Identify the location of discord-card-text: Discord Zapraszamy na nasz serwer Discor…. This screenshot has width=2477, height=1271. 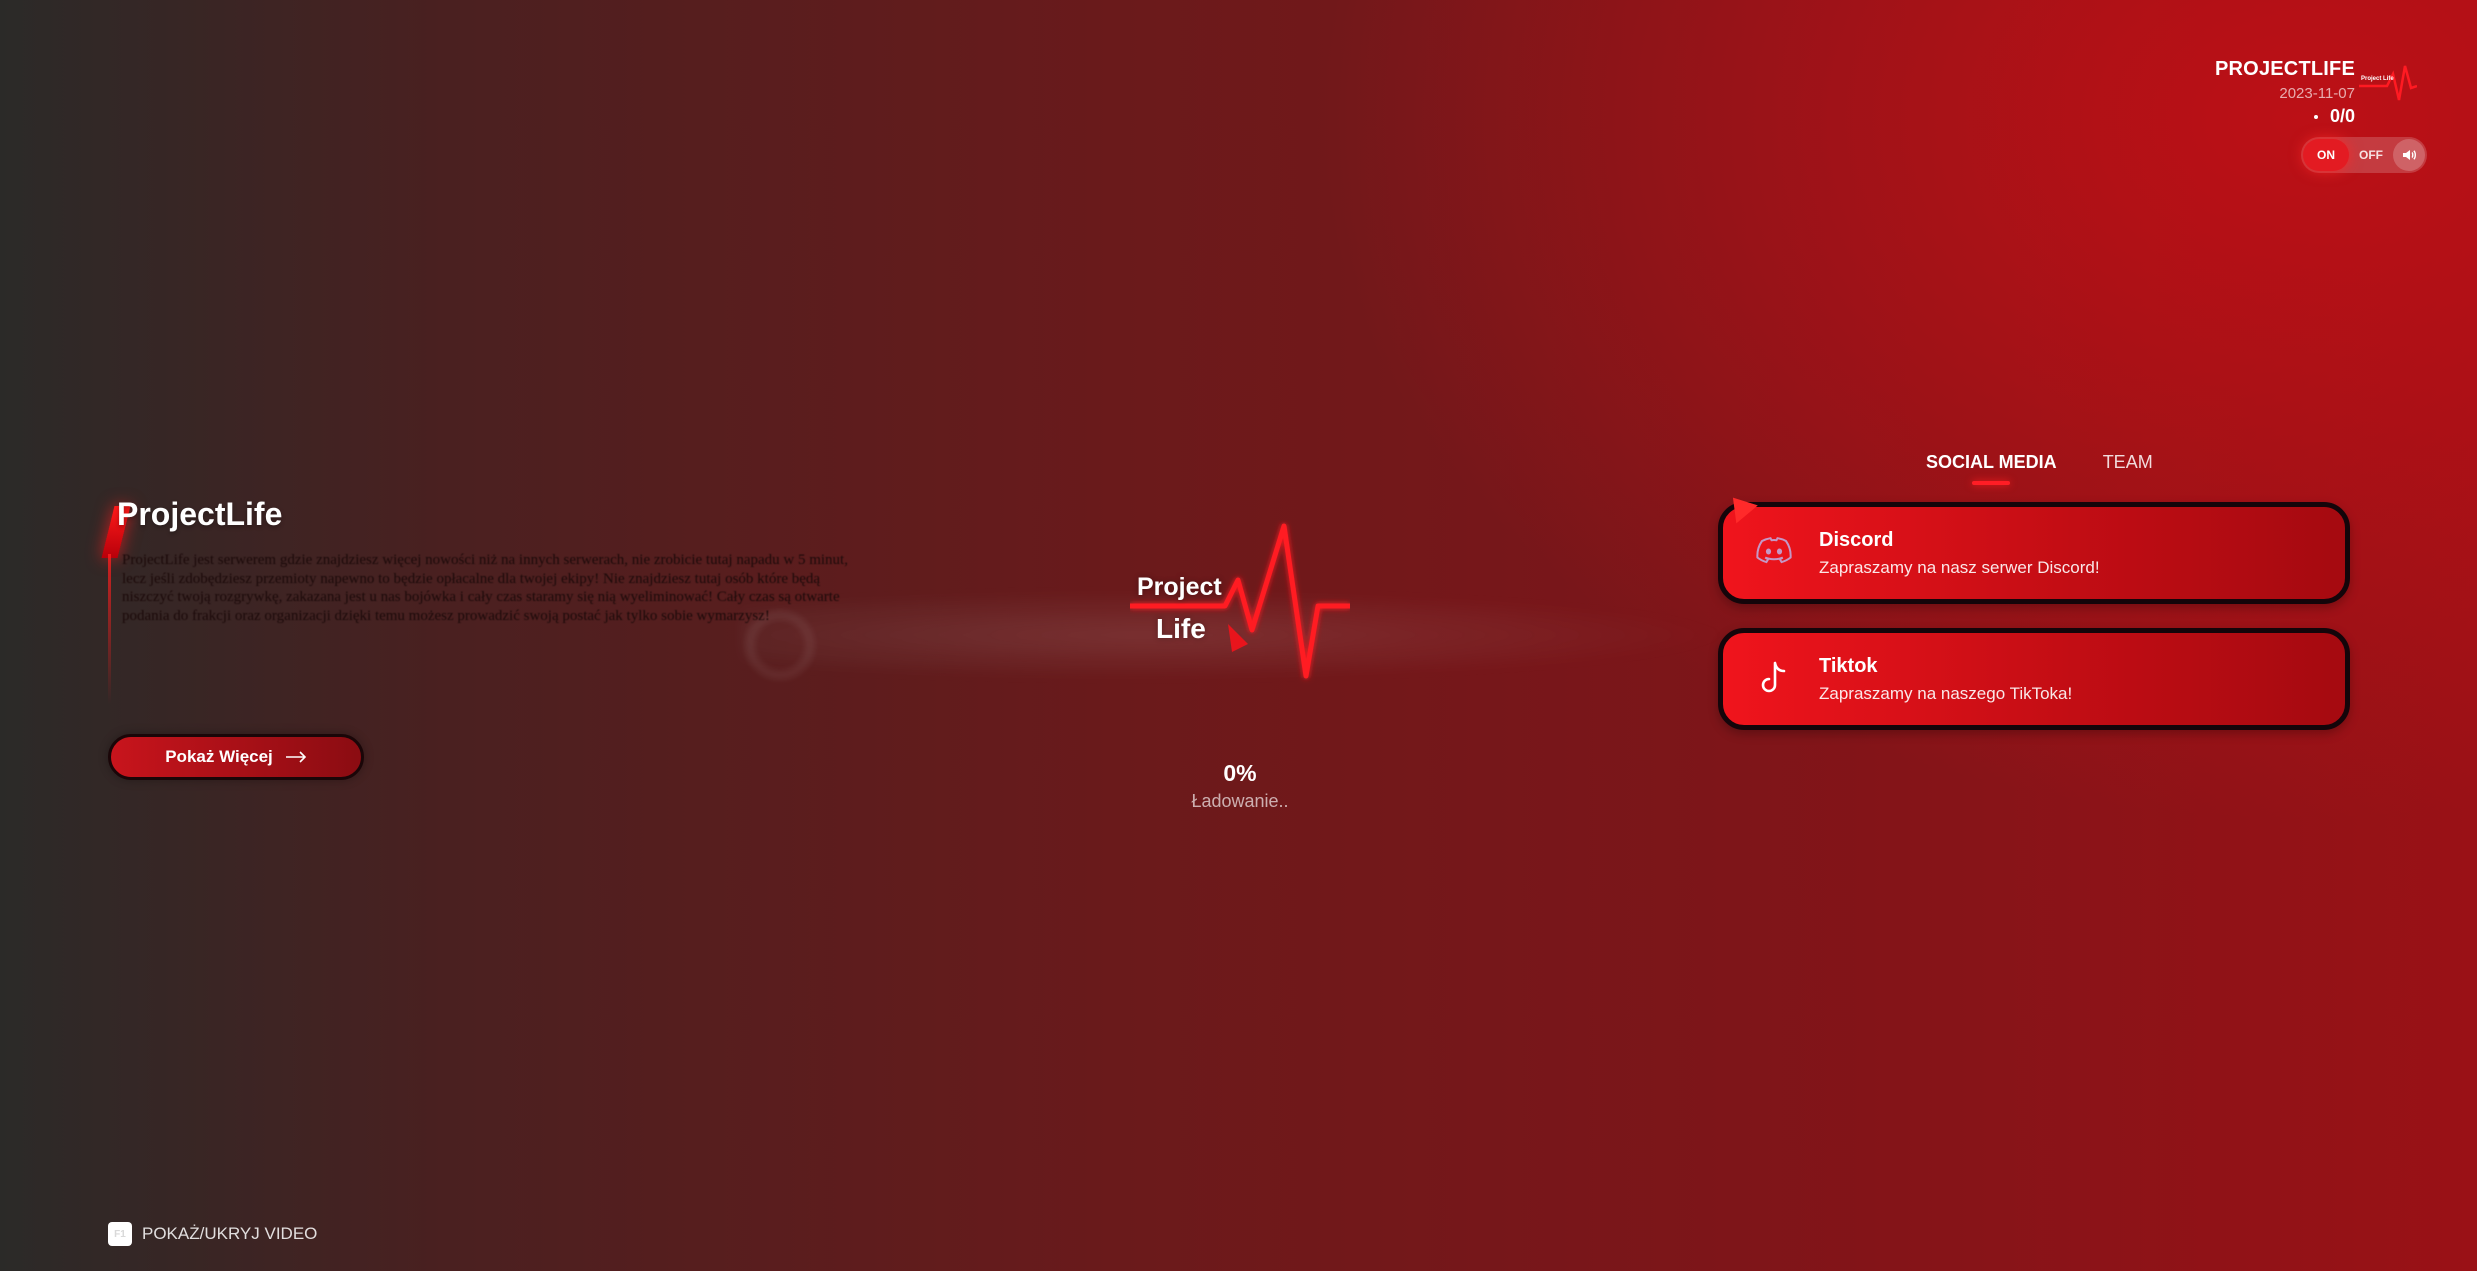
(1959, 553).